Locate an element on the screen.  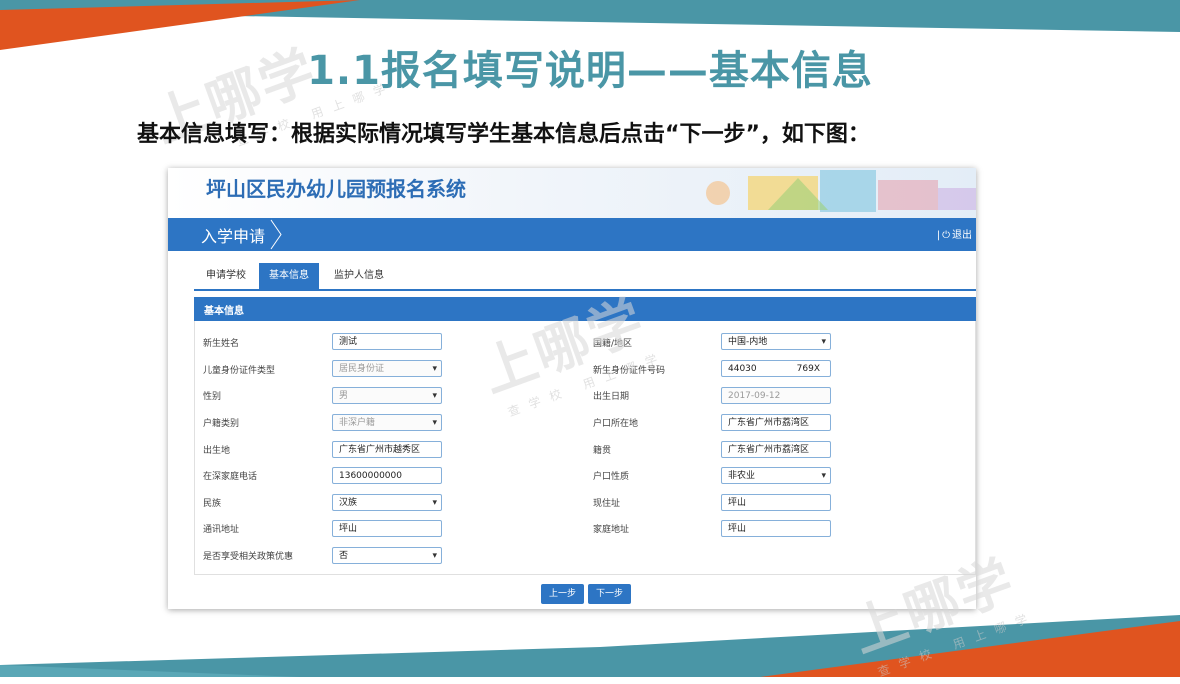
logout-button: | ⏻ 退出 is located at coordinates (954, 233).